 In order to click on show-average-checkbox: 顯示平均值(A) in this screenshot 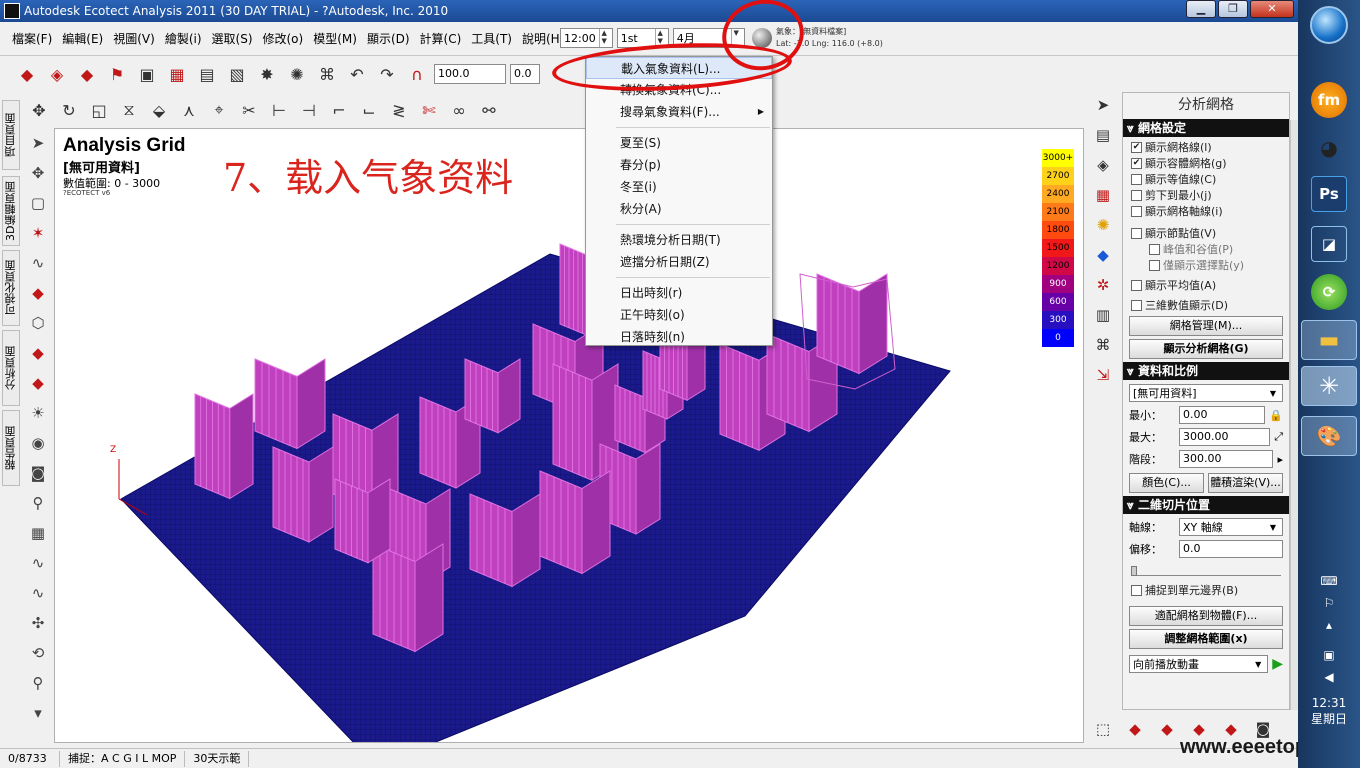, I will do `click(1206, 285)`.